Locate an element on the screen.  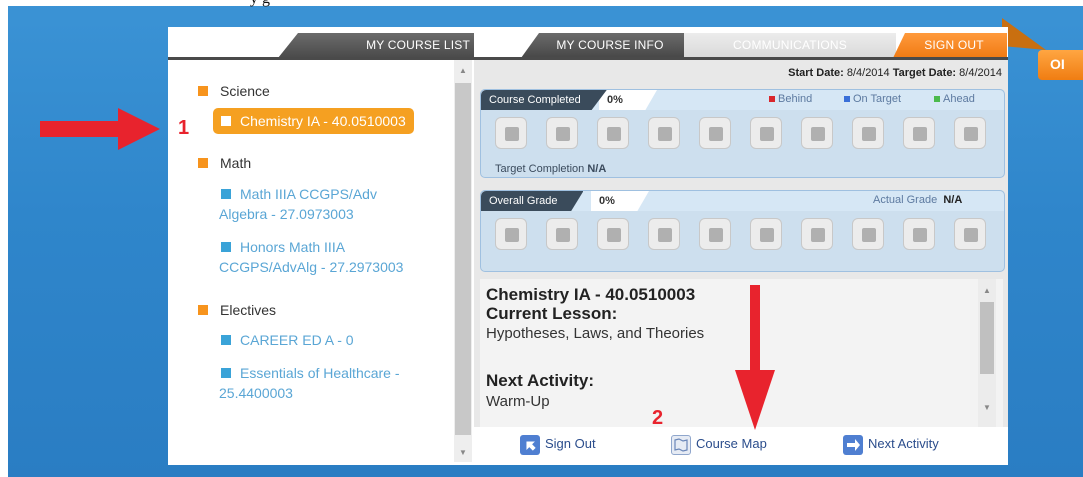
legend-label: Ahead is located at coordinates (959, 99).